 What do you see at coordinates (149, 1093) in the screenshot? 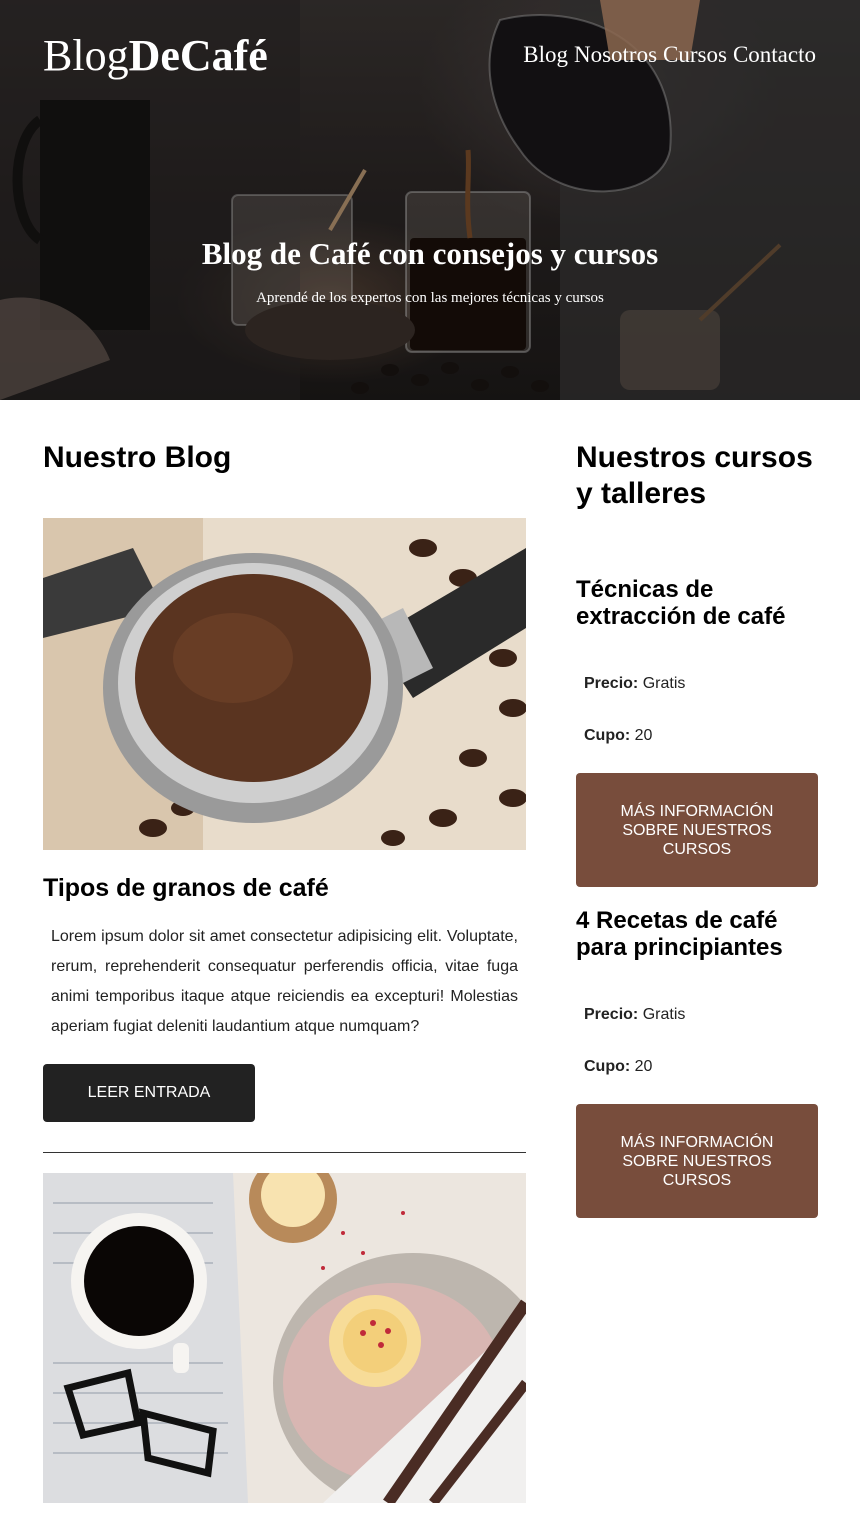
I see `read-post-button: LEER ENTRADA` at bounding box center [149, 1093].